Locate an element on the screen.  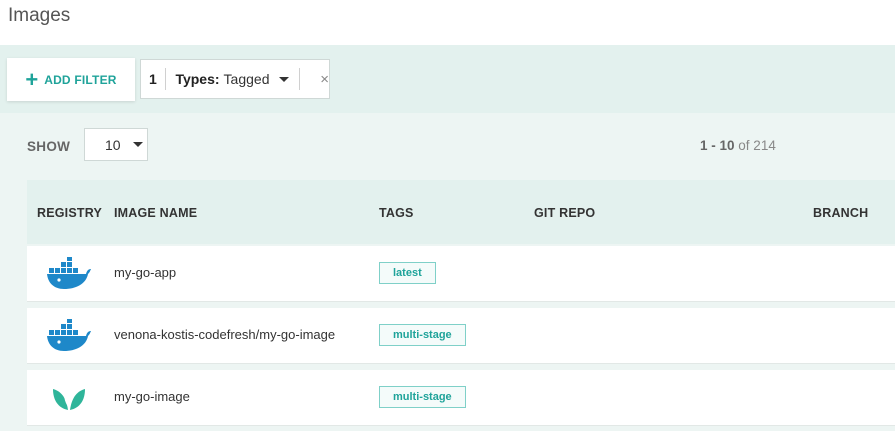
filter-type-dropdown: Types: Tagged is located at coordinates (227, 79).